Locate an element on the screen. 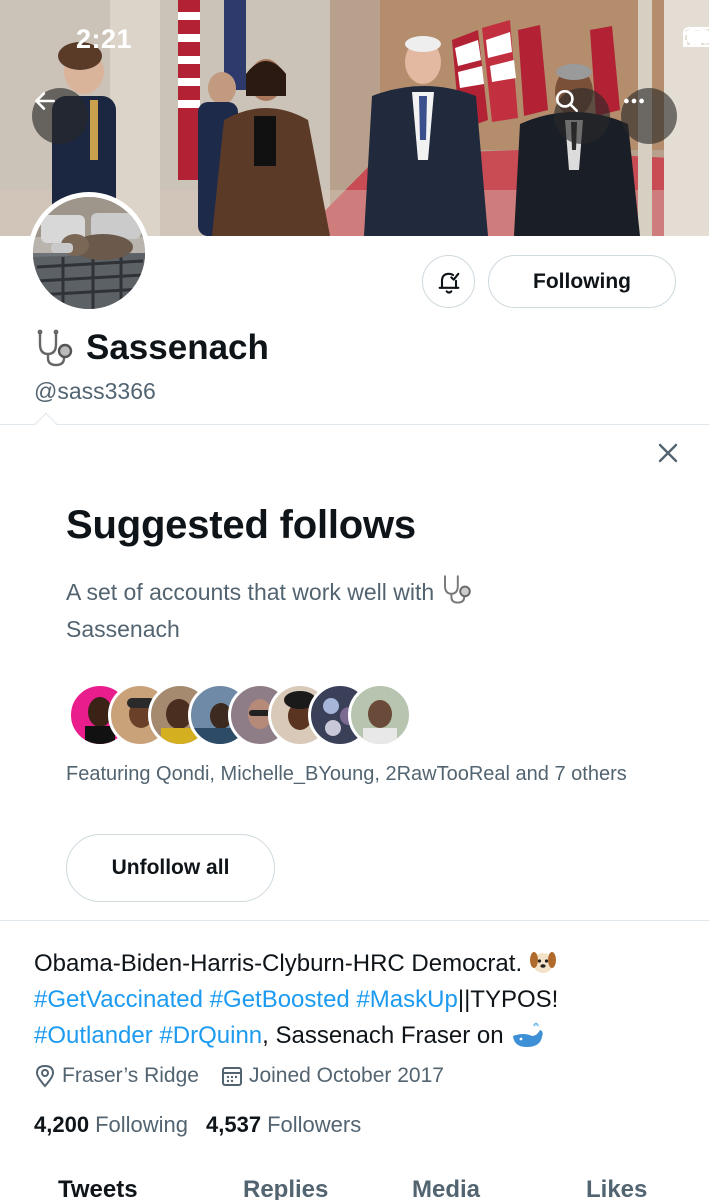  suggested-description-name: Sassenach is located at coordinates (123, 629).